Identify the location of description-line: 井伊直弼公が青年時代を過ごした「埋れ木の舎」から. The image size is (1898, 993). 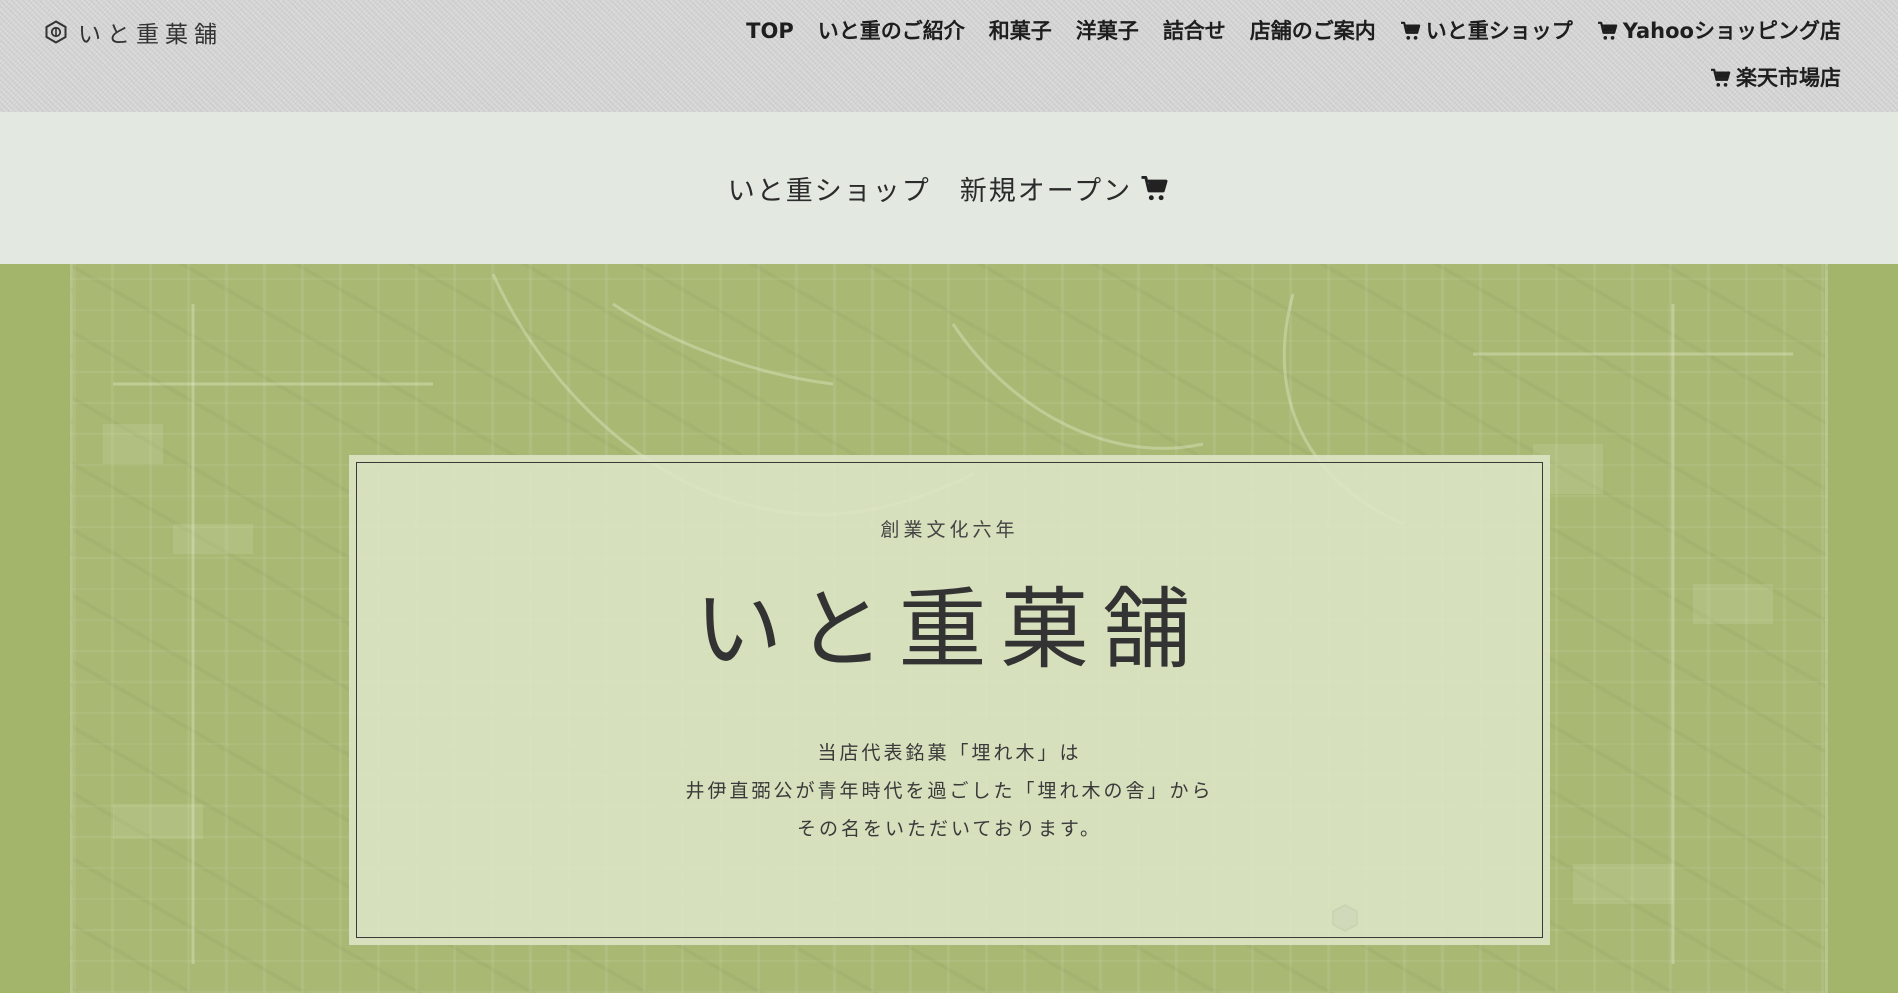
(949, 791).